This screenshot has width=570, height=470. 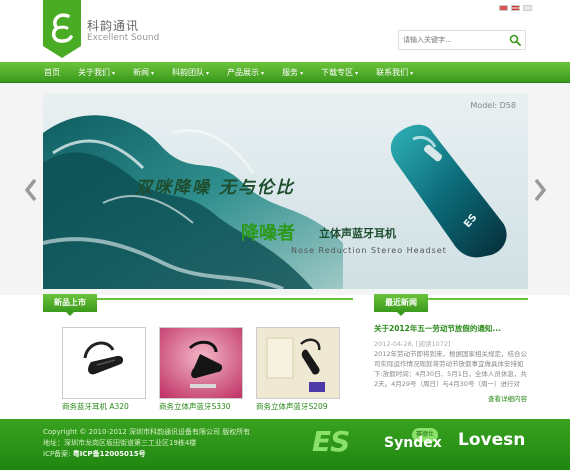 I want to click on chevron-right-icon, so click(x=540, y=190).